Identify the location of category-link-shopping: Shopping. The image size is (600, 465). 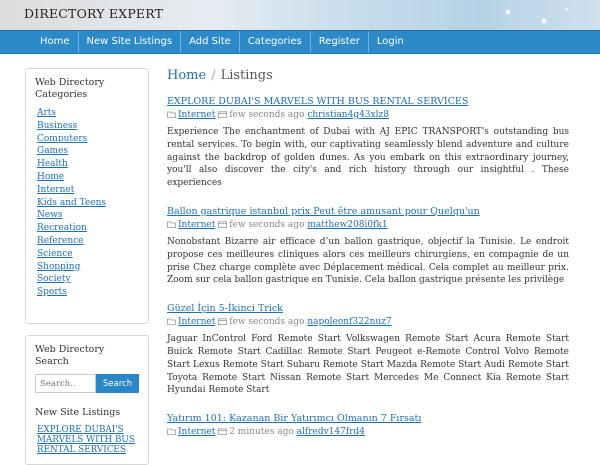
(88, 267).